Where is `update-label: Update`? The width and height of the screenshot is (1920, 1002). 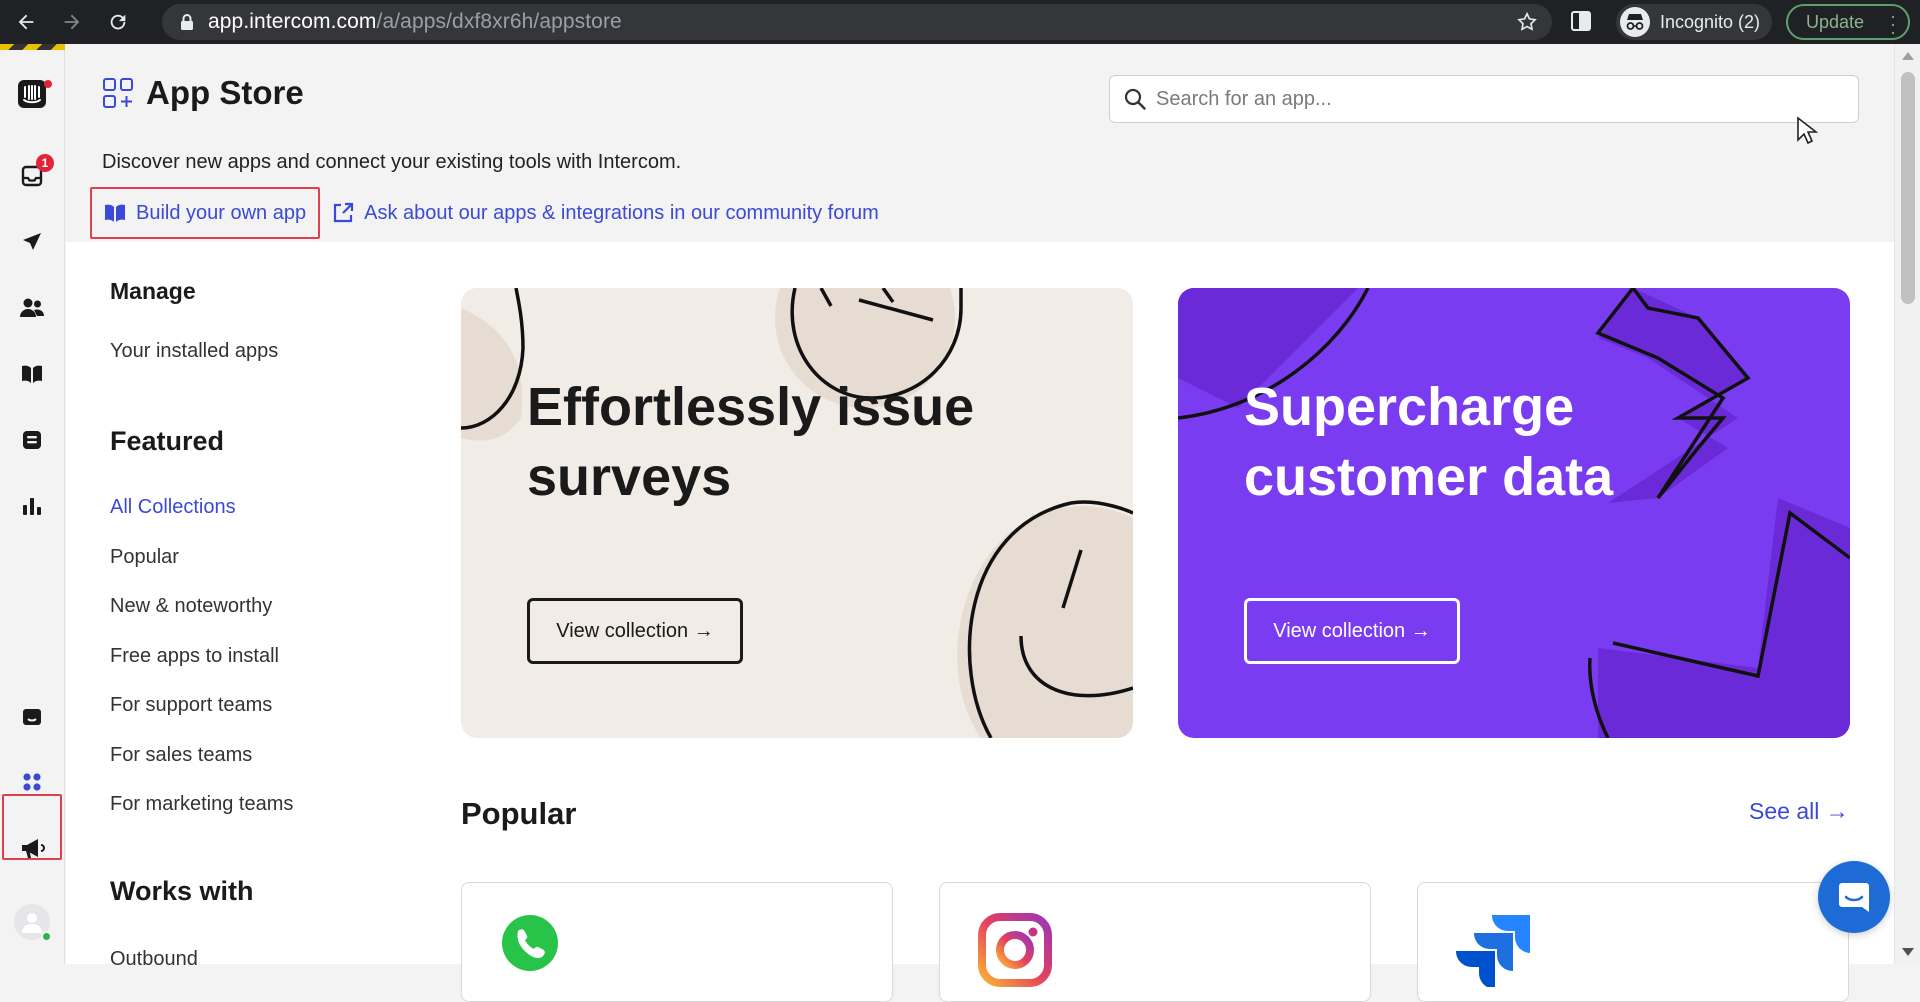
update-label: Update is located at coordinates (1835, 21).